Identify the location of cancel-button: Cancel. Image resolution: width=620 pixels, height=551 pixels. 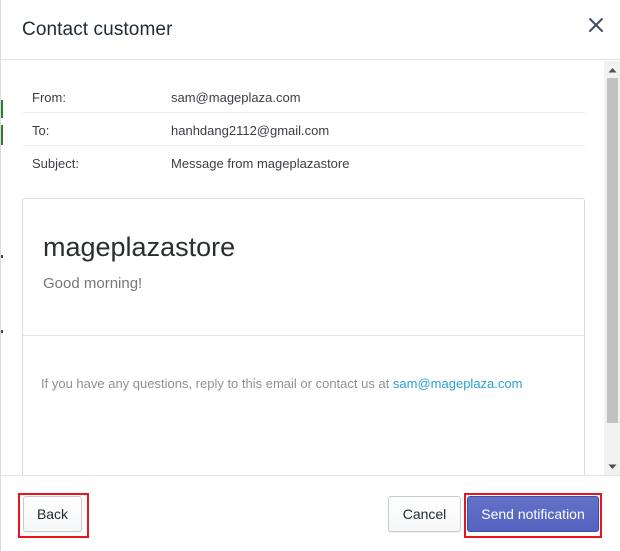
(424, 514).